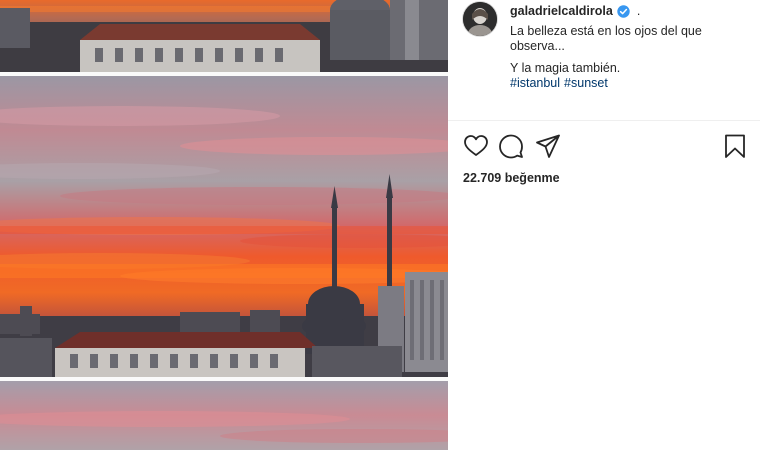 This screenshot has width=760, height=450. Describe the element at coordinates (606, 30) in the screenshot. I see `caption-line: La belleza está en los ojos del que` at that location.